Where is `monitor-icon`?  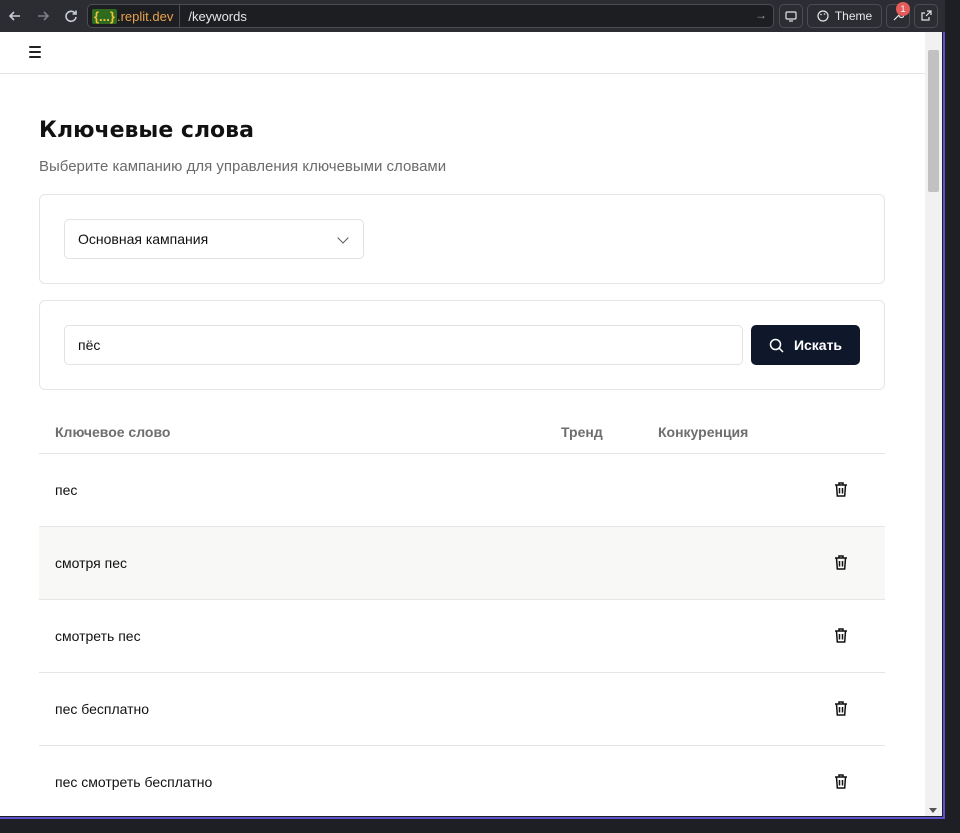 monitor-icon is located at coordinates (791, 16).